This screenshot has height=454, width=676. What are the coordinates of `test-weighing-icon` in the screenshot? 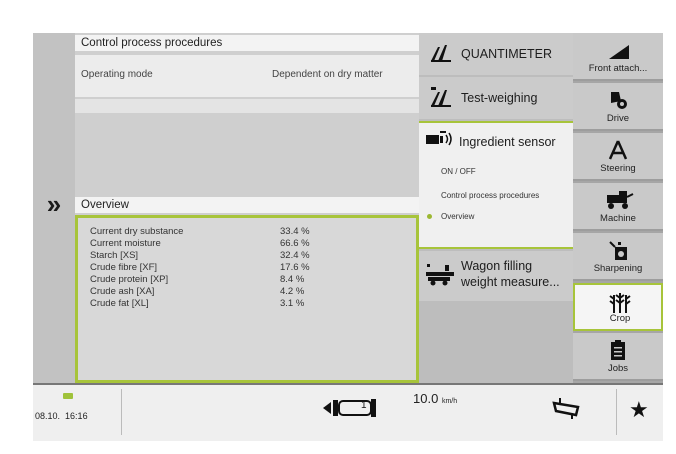 It's located at (441, 97).